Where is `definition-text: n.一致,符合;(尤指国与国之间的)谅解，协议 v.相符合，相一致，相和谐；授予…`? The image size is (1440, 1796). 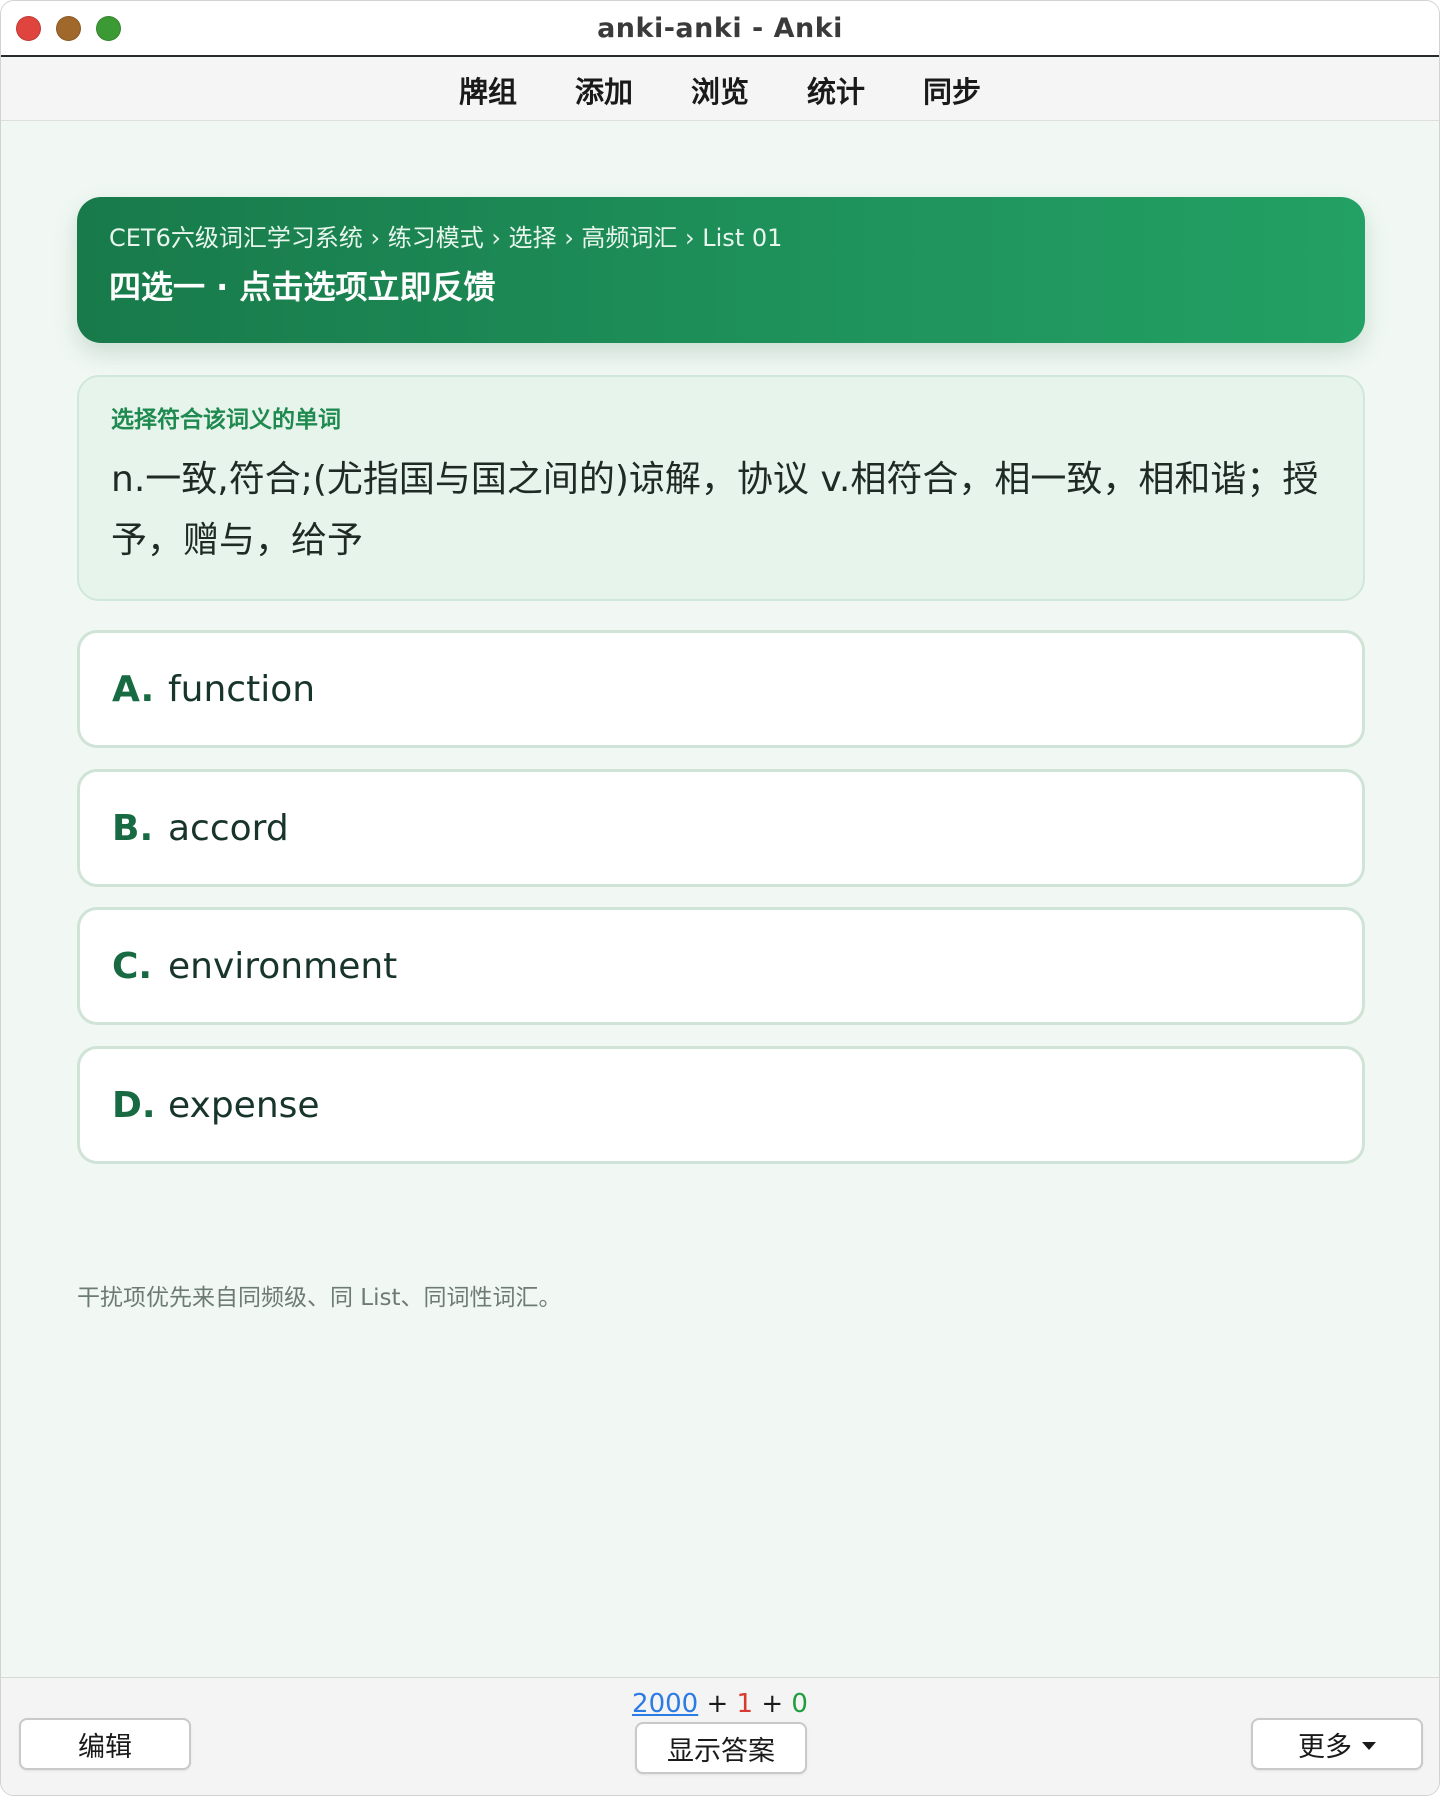 definition-text: n.一致,符合;(尤指国与国之间的)谅解，协议 v.相符合，相一致，相和谐；授予… is located at coordinates (715, 510).